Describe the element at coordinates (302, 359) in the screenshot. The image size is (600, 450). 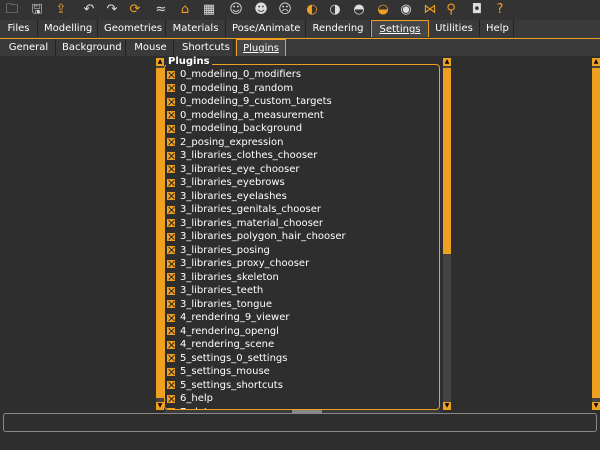
I see `plugin-row: 5_settings_0_settings` at that location.